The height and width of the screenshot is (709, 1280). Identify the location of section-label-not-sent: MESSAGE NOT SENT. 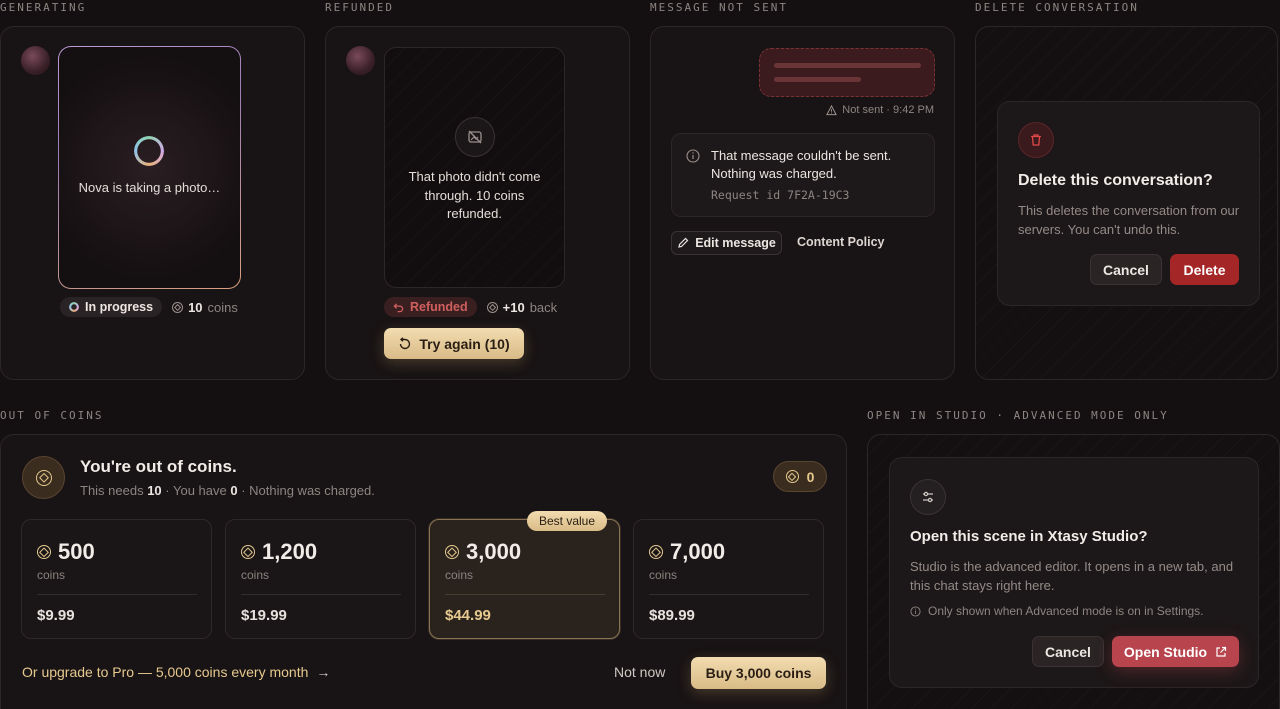
(719, 7).